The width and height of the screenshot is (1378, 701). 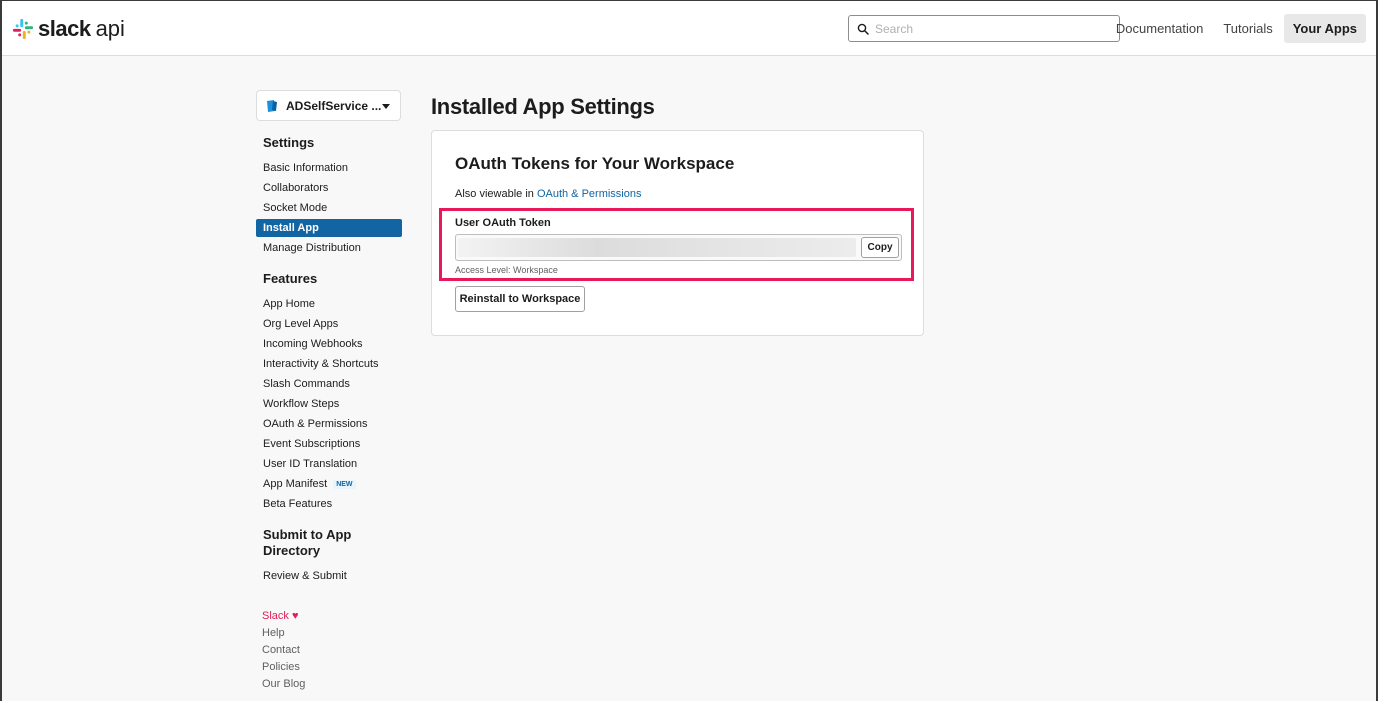 I want to click on footer-slack-link: Slack ♥, so click(x=283, y=616).